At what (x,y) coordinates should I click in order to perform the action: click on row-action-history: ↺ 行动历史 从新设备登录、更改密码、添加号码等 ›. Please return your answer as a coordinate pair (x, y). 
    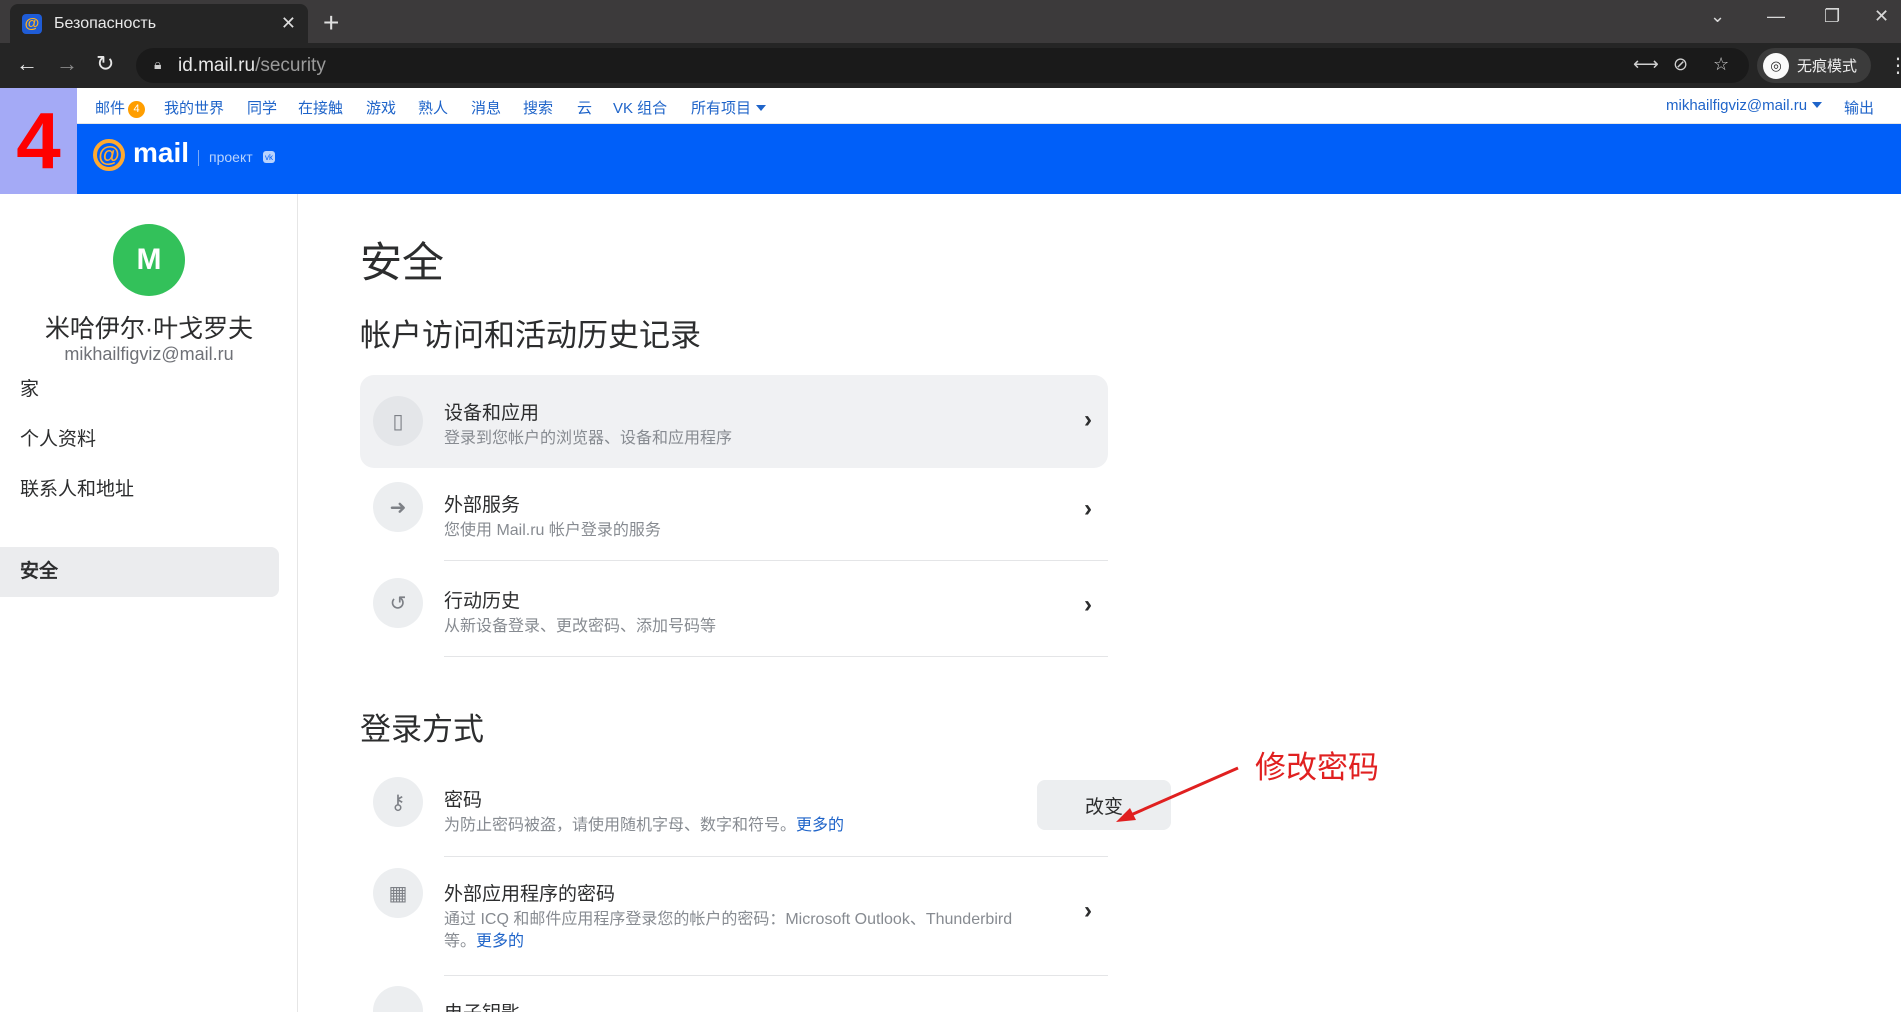
    Looking at the image, I should click on (734, 609).